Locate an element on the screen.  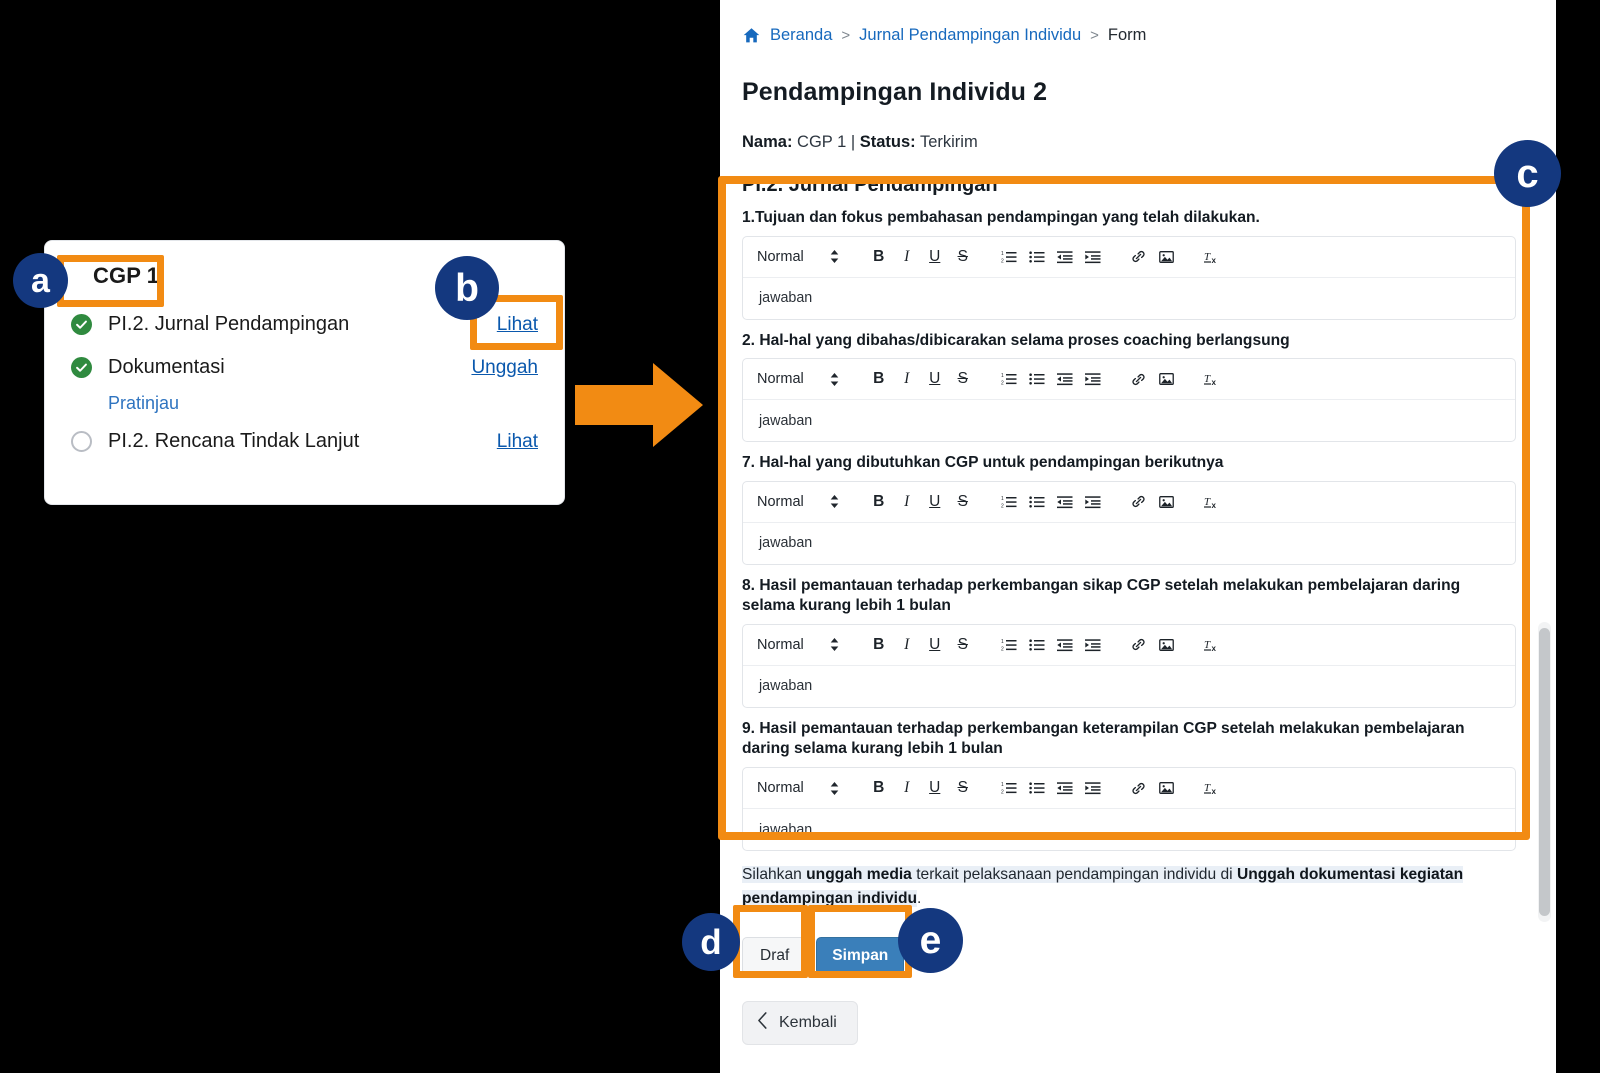
list-item: PI.2. Rencana Tindak Lanjut Lihat is located at coordinates (304, 441).